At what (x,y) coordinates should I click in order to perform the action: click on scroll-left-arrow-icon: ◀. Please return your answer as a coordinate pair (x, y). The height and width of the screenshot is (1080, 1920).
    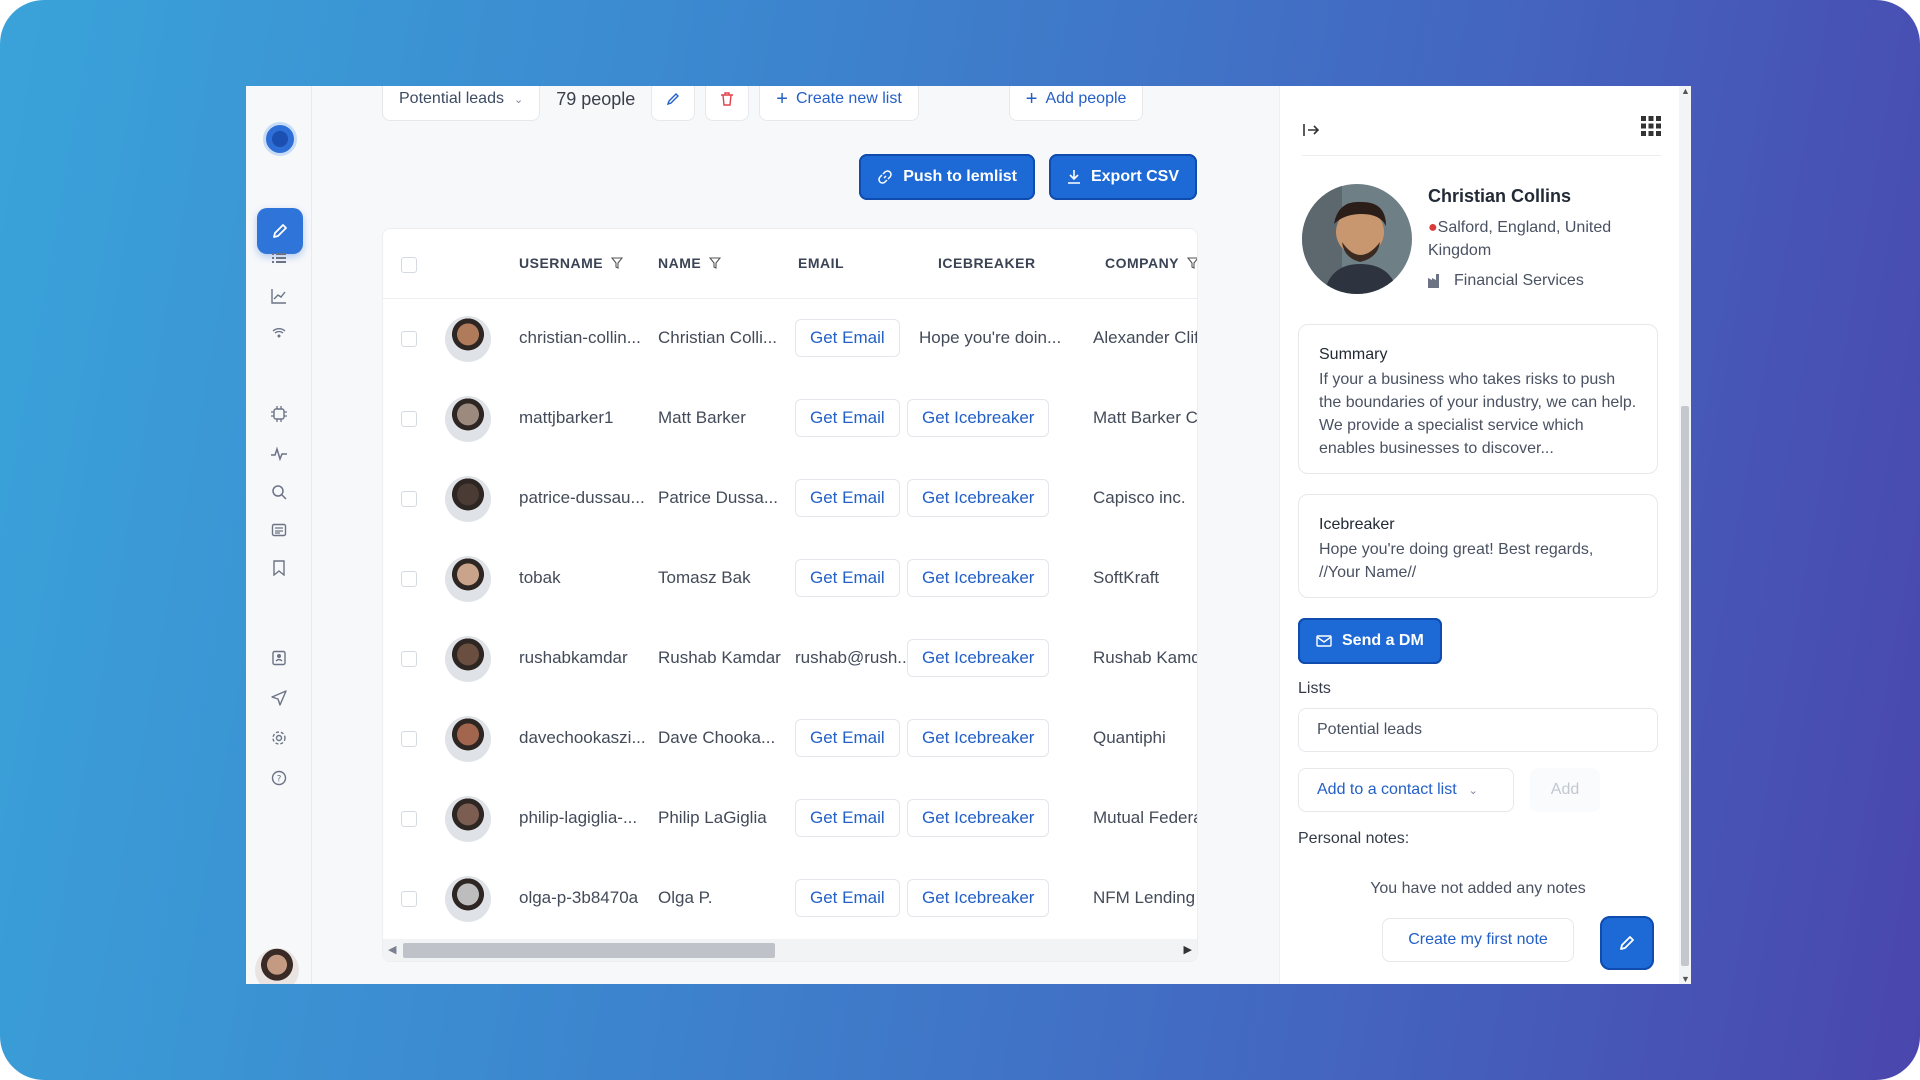
    Looking at the image, I should click on (392, 949).